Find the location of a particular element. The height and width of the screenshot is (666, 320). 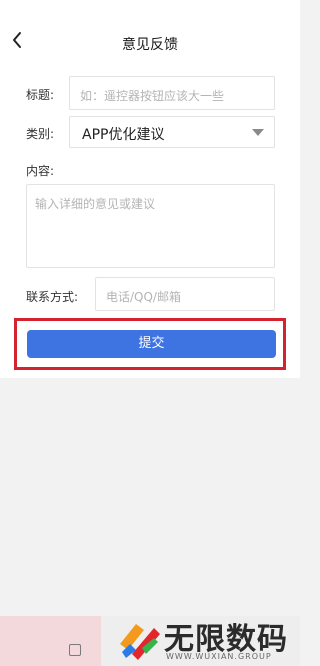

contact-input-placeholder: 电话/QQ/邮箱 is located at coordinates (143, 297).